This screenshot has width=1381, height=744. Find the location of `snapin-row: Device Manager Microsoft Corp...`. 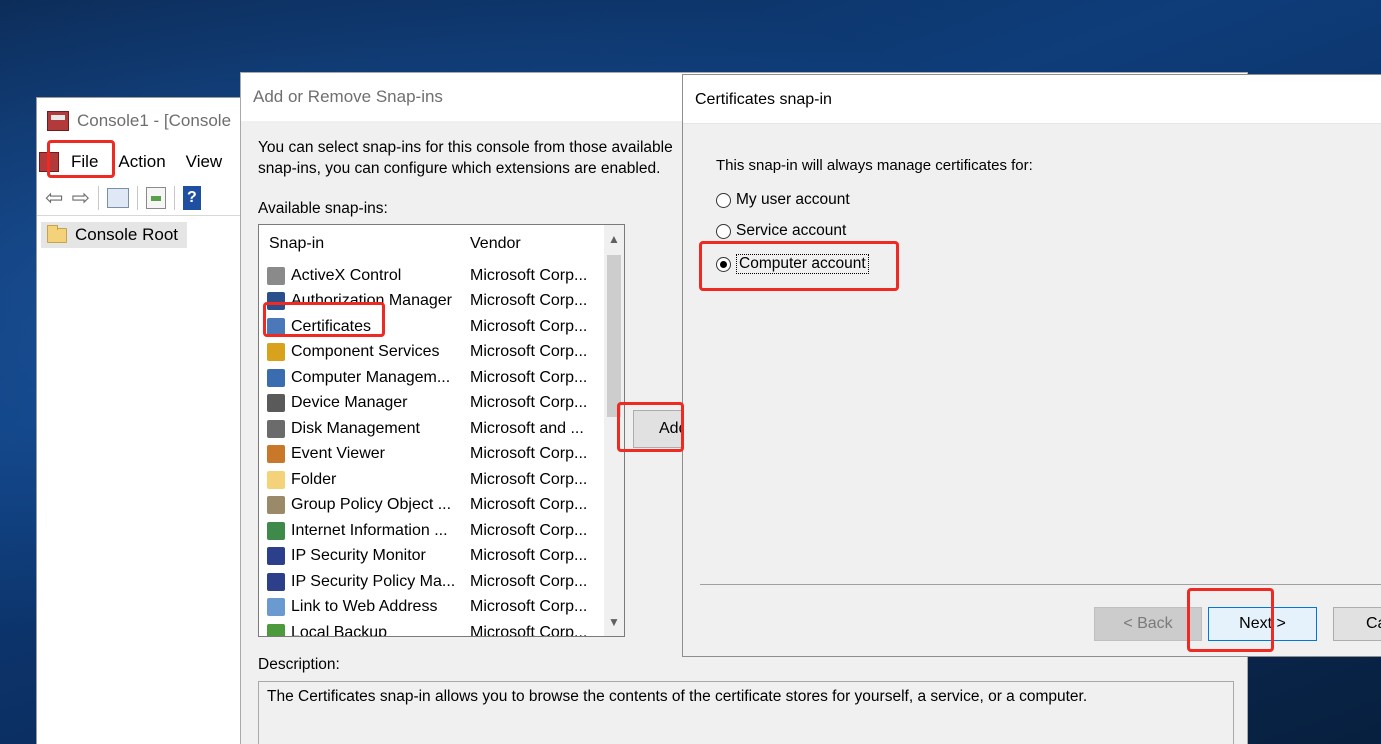

snapin-row: Device Manager Microsoft Corp... is located at coordinates (441, 404).